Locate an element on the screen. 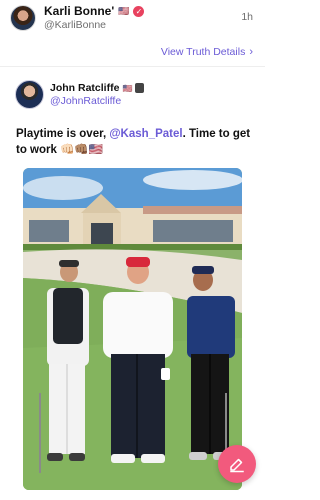  timestamp: 1h is located at coordinates (247, 17).